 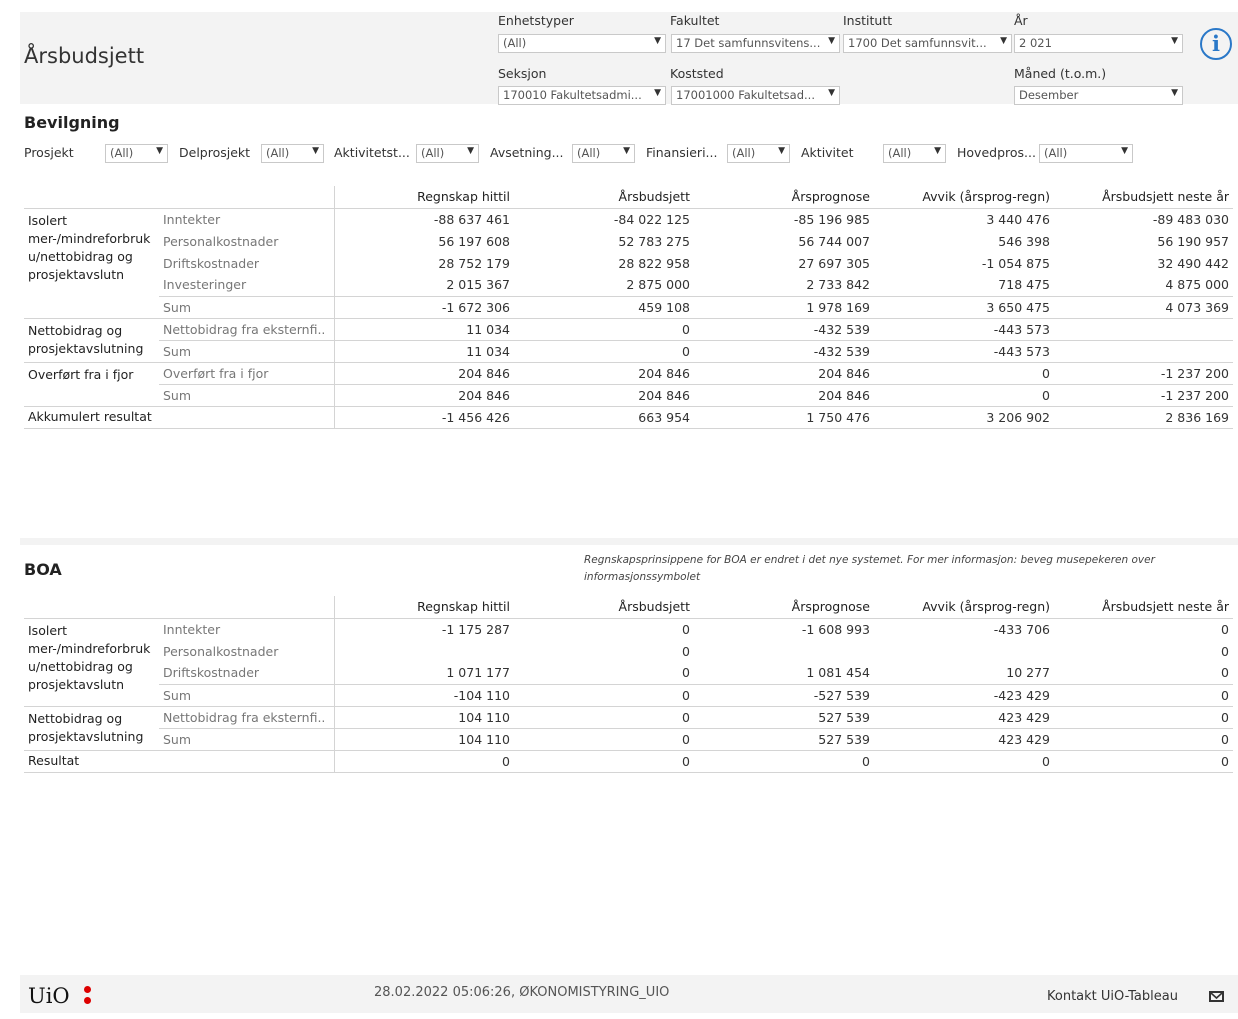 I want to click on table-cell: 459 108, so click(x=604, y=306).